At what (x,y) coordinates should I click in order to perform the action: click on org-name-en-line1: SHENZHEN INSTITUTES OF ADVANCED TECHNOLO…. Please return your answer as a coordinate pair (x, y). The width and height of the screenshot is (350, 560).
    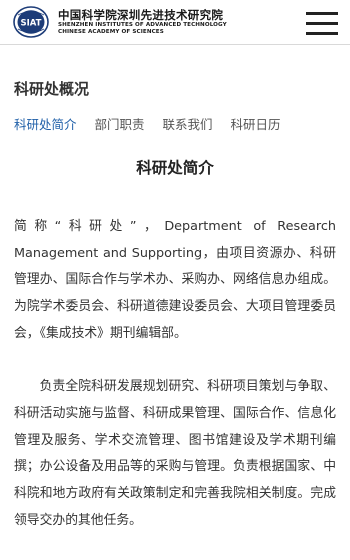
    Looking at the image, I should click on (142, 25).